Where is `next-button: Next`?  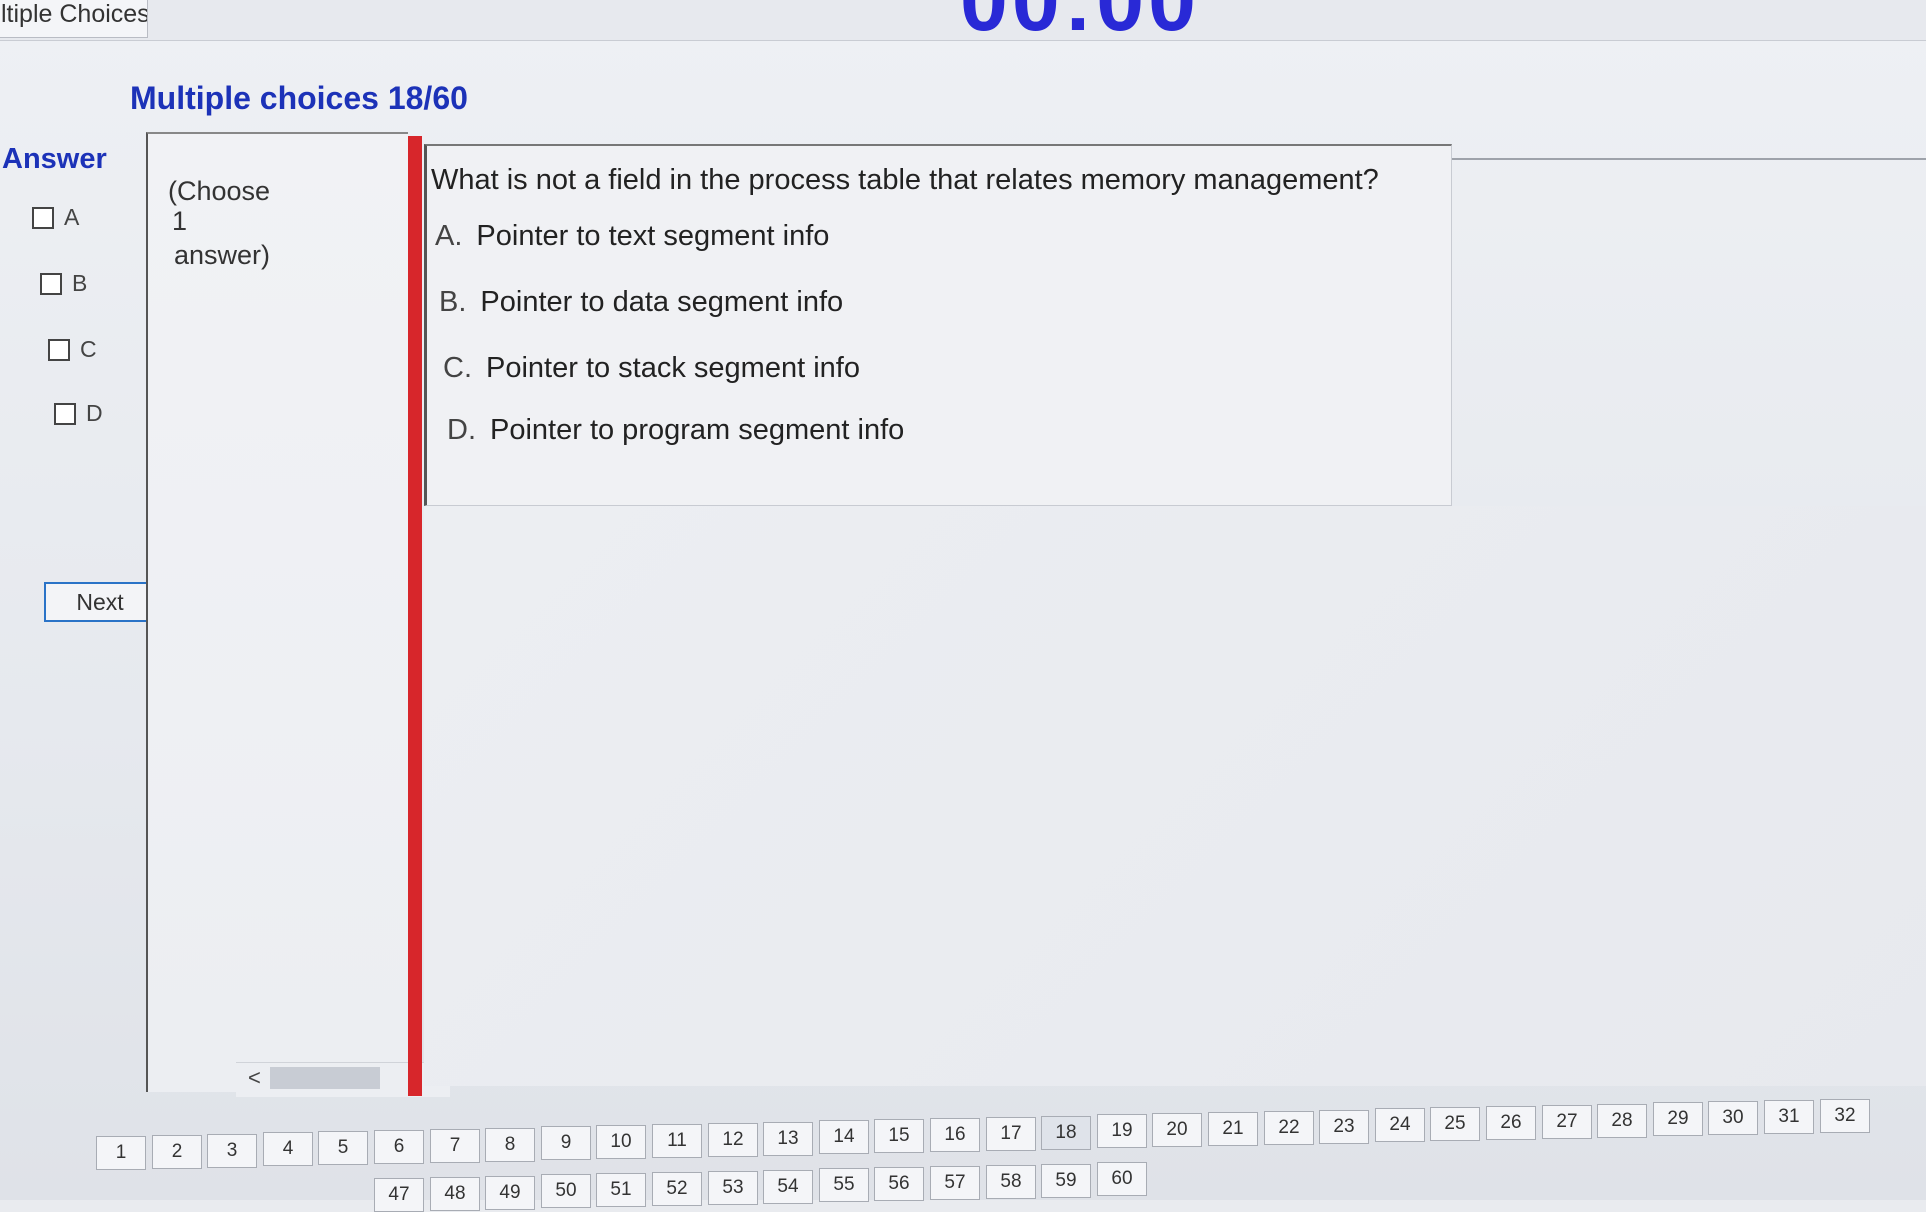 next-button: Next is located at coordinates (100, 602).